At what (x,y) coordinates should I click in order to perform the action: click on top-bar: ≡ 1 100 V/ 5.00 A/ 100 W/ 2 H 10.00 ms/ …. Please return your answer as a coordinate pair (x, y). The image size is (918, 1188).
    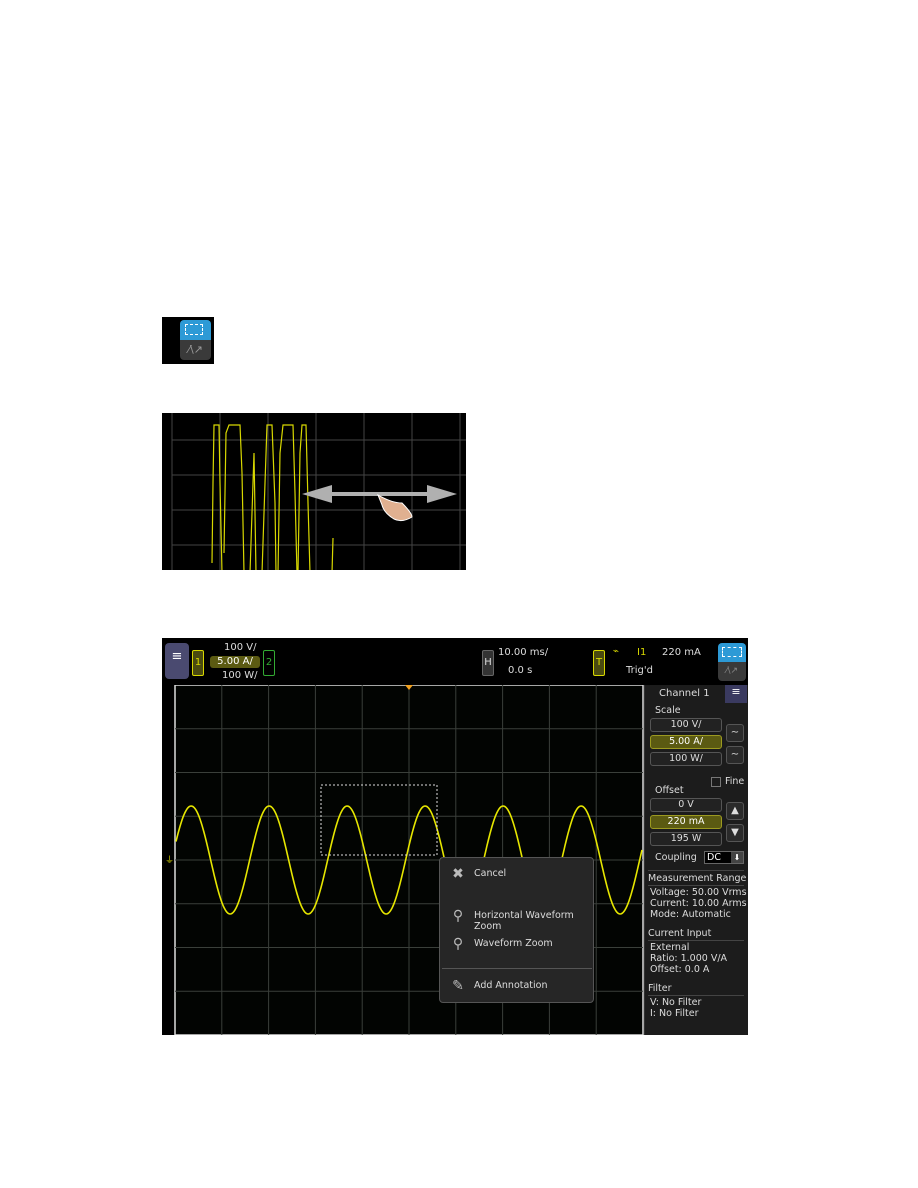
    Looking at the image, I should click on (455, 661).